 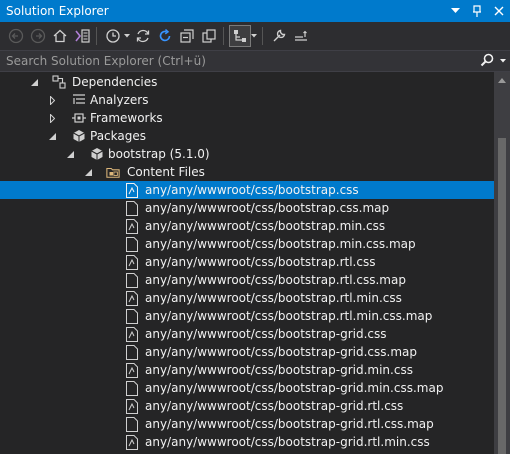 What do you see at coordinates (265, 226) in the screenshot?
I see `file-name: any/any/wwwroot/css/bootstrap.min.css` at bounding box center [265, 226].